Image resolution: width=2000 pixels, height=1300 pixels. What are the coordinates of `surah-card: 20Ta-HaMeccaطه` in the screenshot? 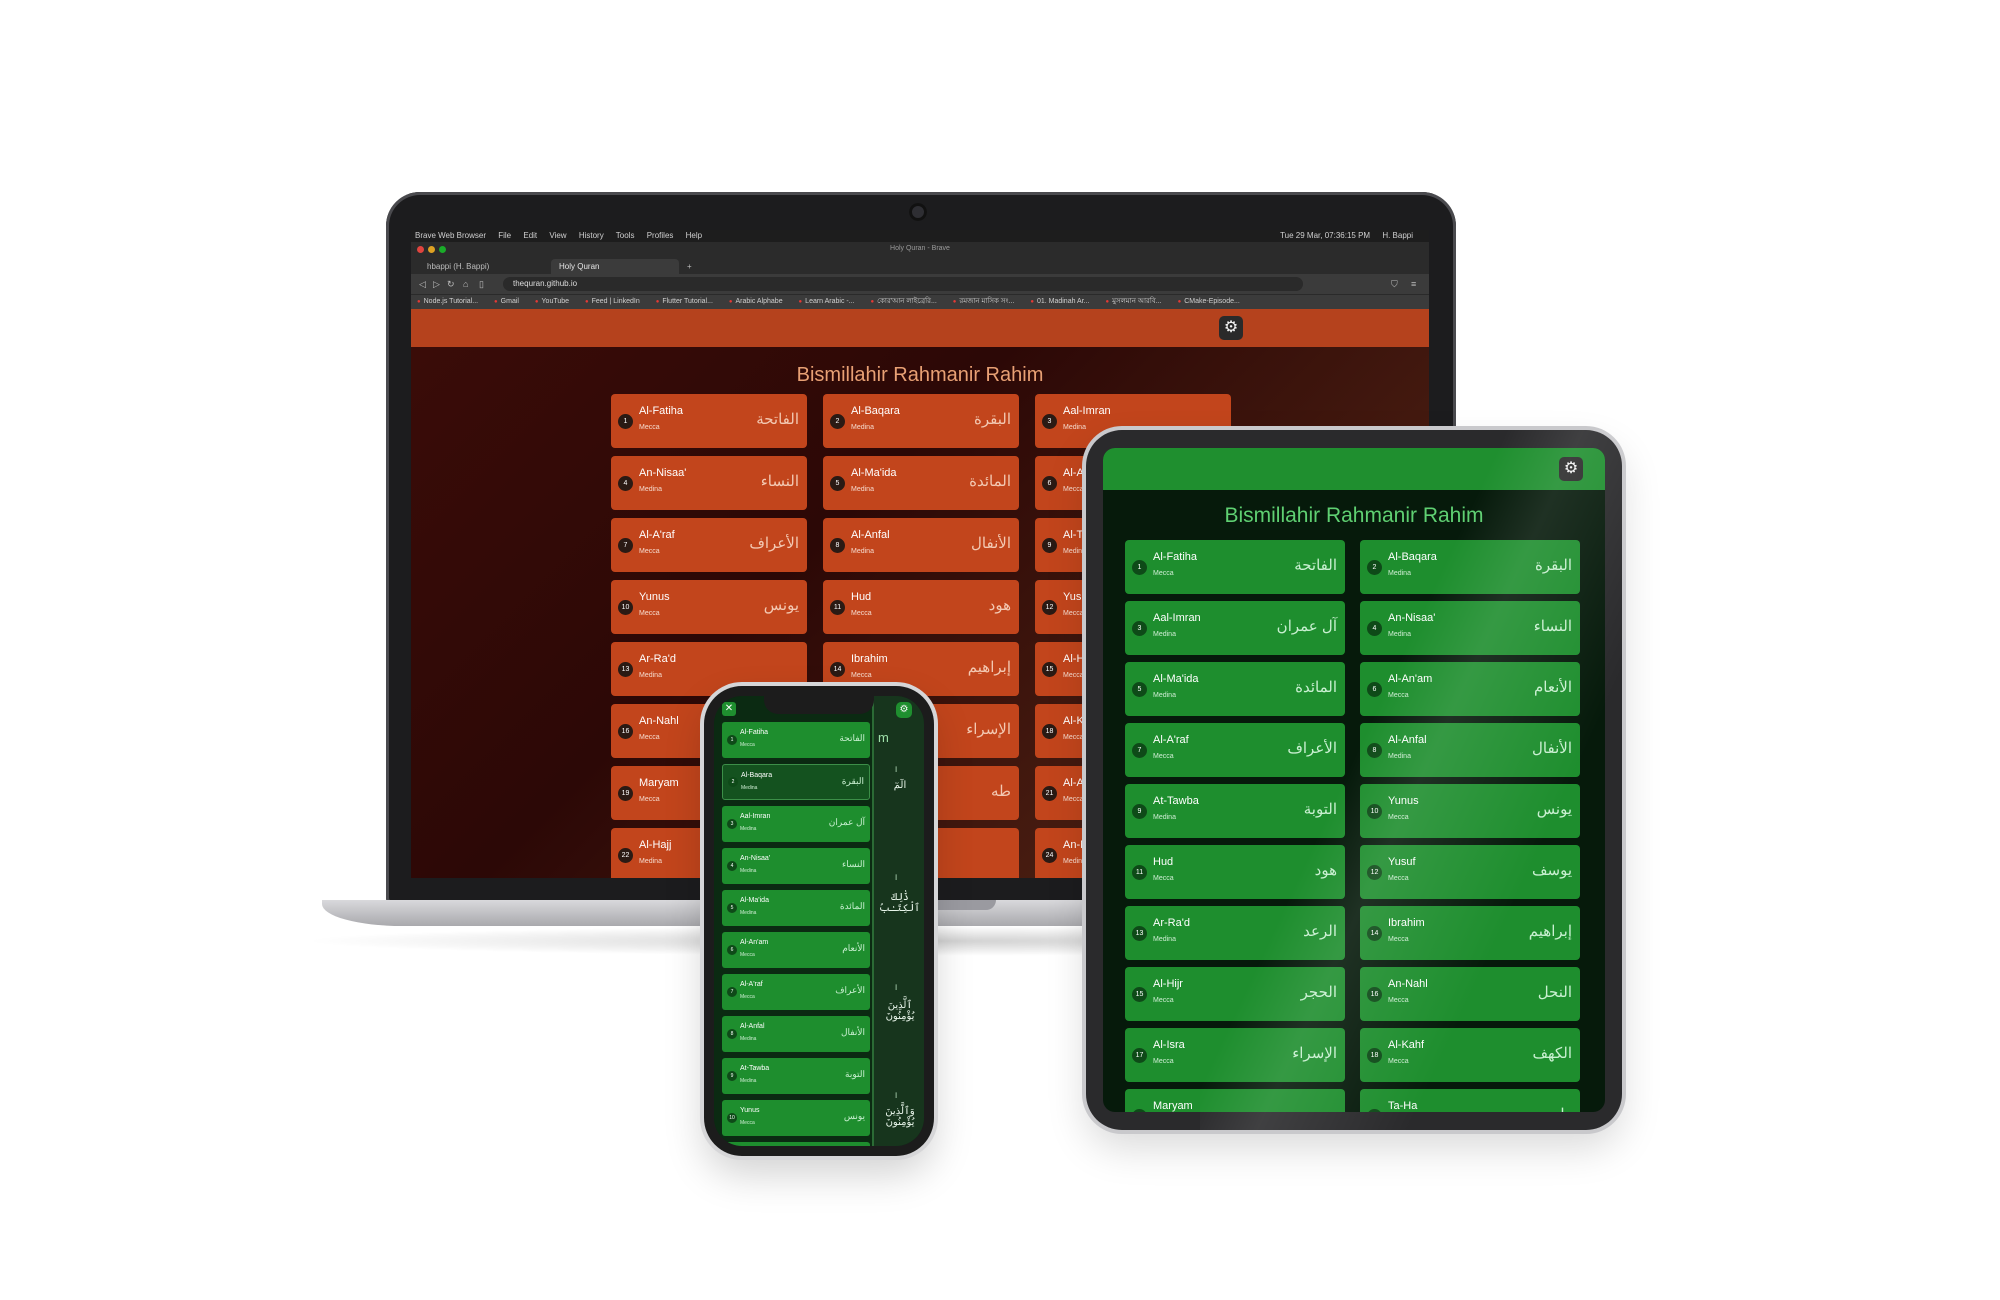 It's located at (1470, 1100).